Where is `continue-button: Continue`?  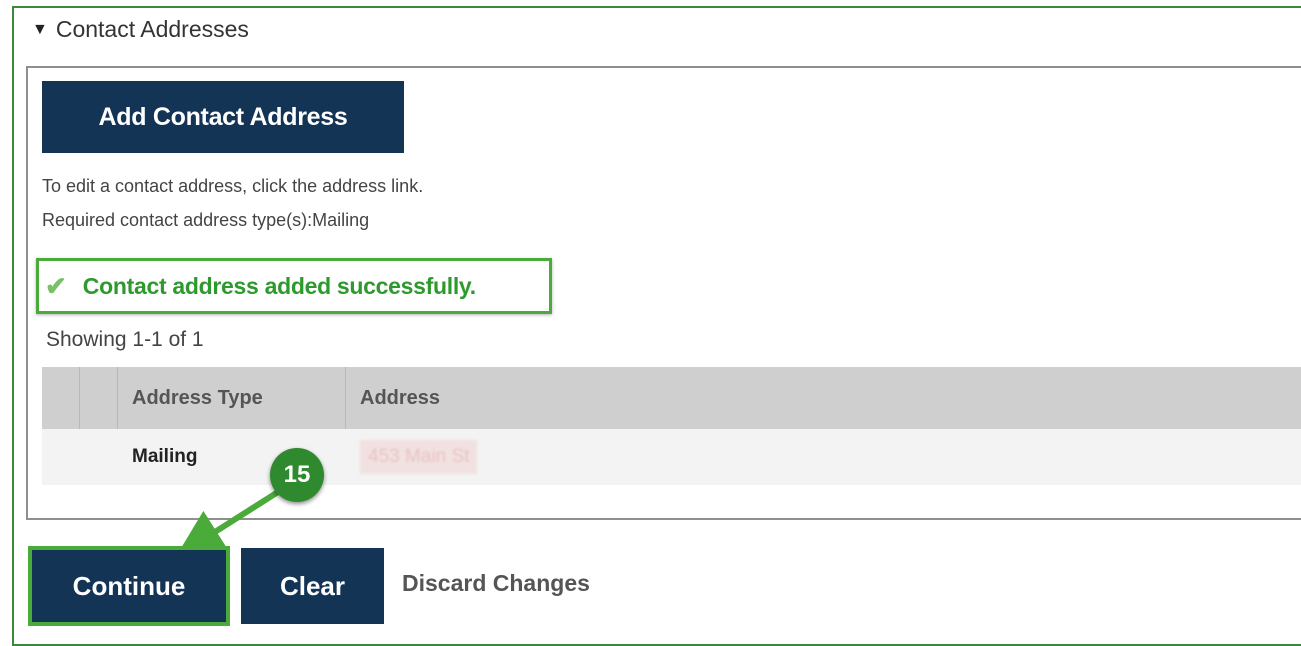
continue-button: Continue is located at coordinates (129, 586).